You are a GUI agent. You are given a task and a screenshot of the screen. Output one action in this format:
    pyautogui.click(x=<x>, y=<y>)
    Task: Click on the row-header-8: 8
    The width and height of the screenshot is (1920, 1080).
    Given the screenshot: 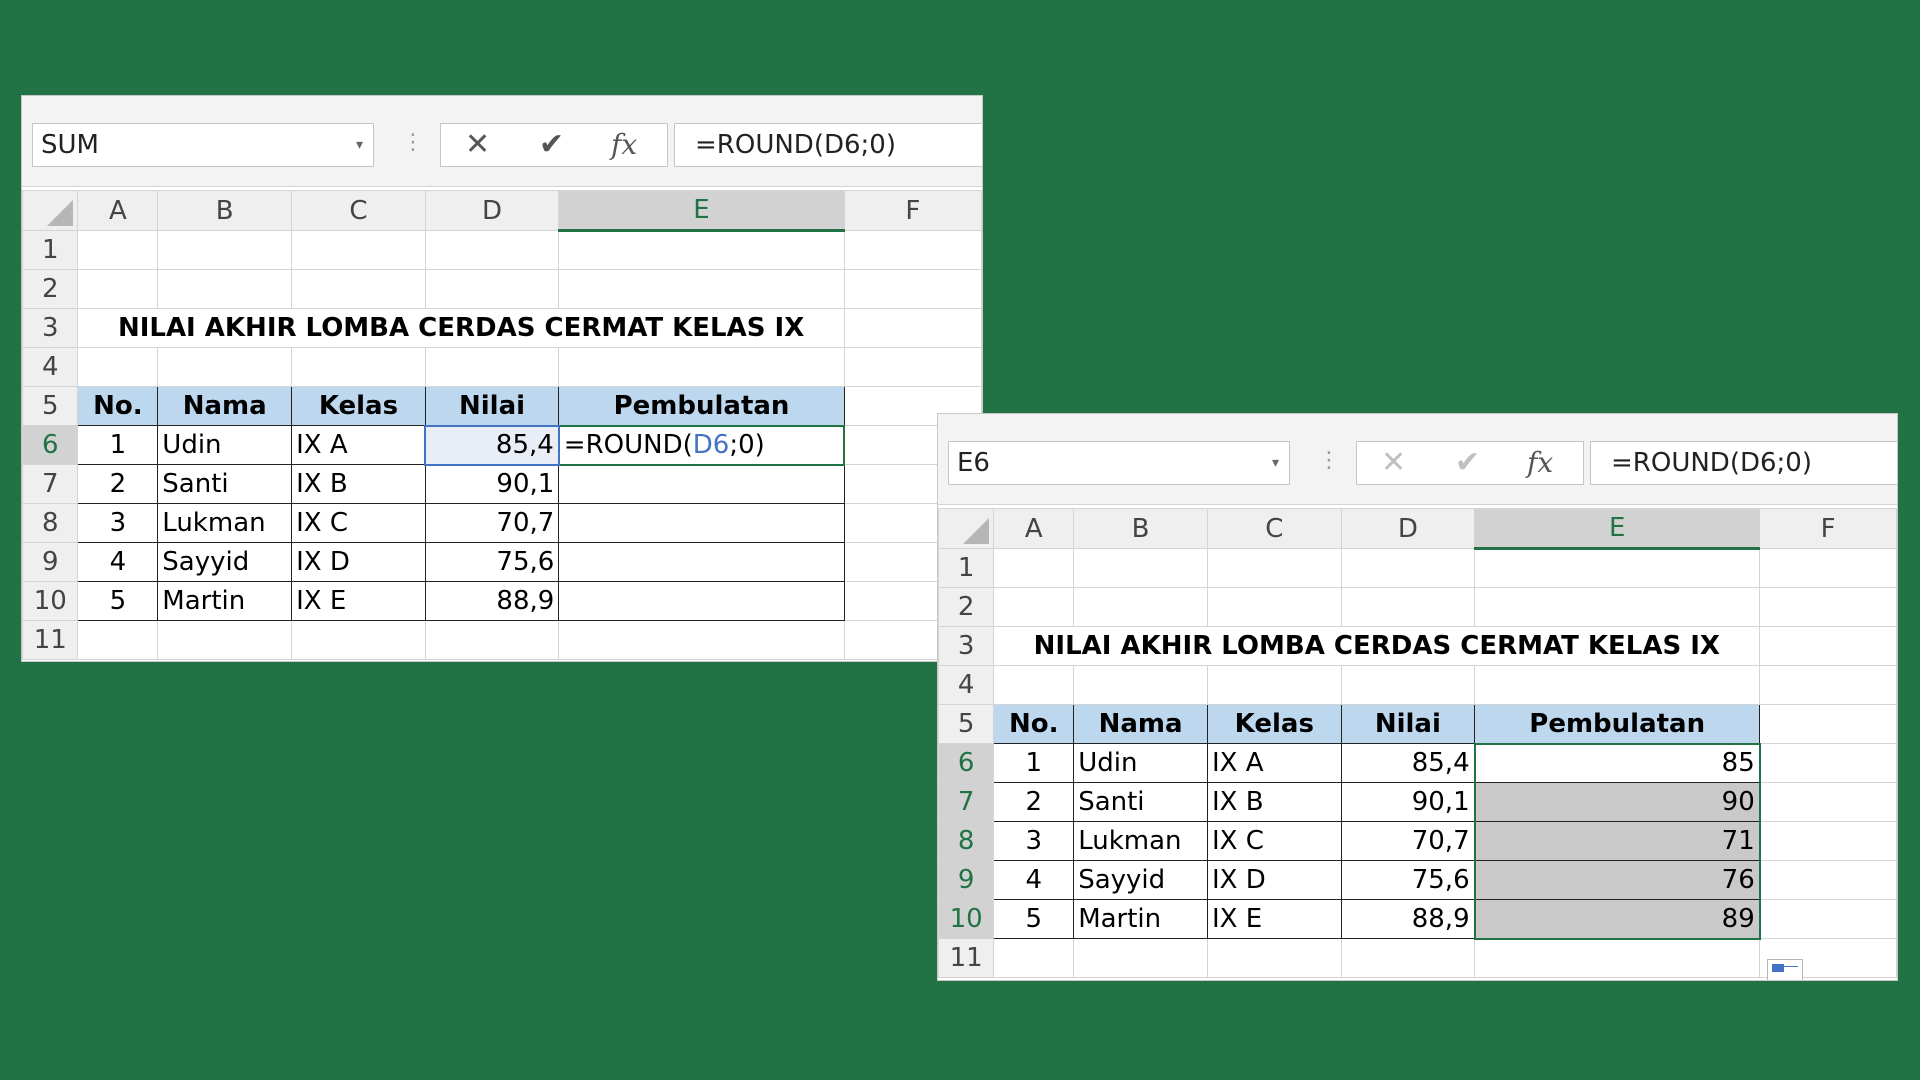 What is the action you would take?
    pyautogui.click(x=50, y=523)
    